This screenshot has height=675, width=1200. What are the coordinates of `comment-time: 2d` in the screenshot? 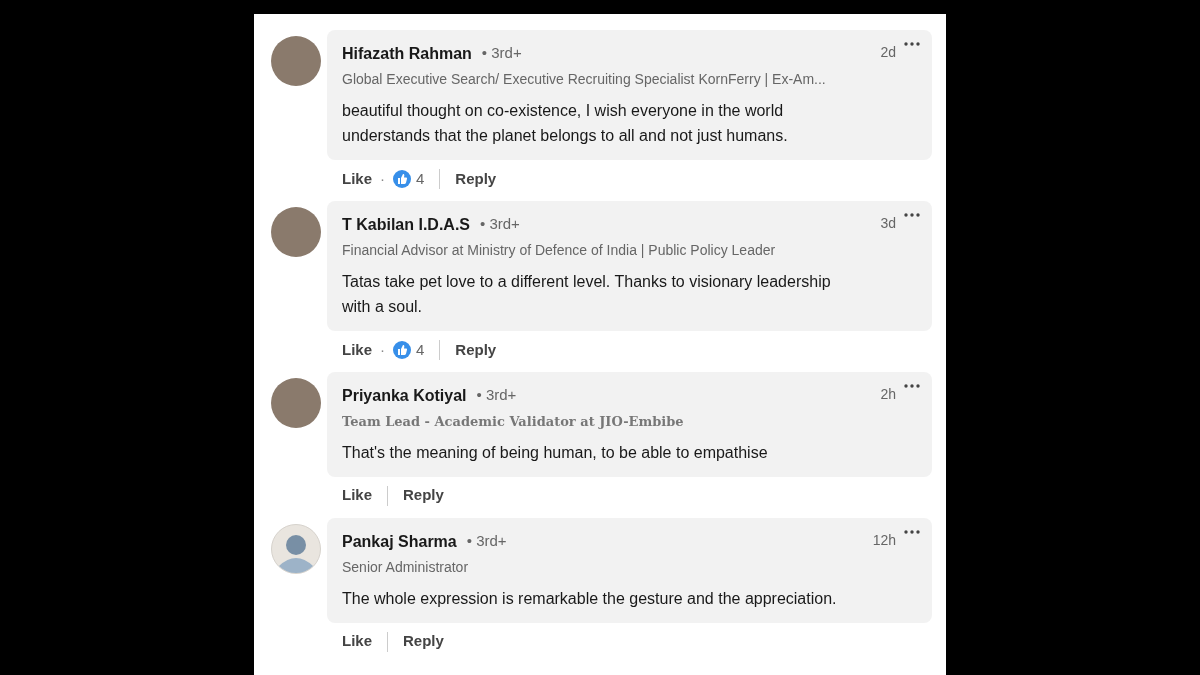 It's located at (888, 52).